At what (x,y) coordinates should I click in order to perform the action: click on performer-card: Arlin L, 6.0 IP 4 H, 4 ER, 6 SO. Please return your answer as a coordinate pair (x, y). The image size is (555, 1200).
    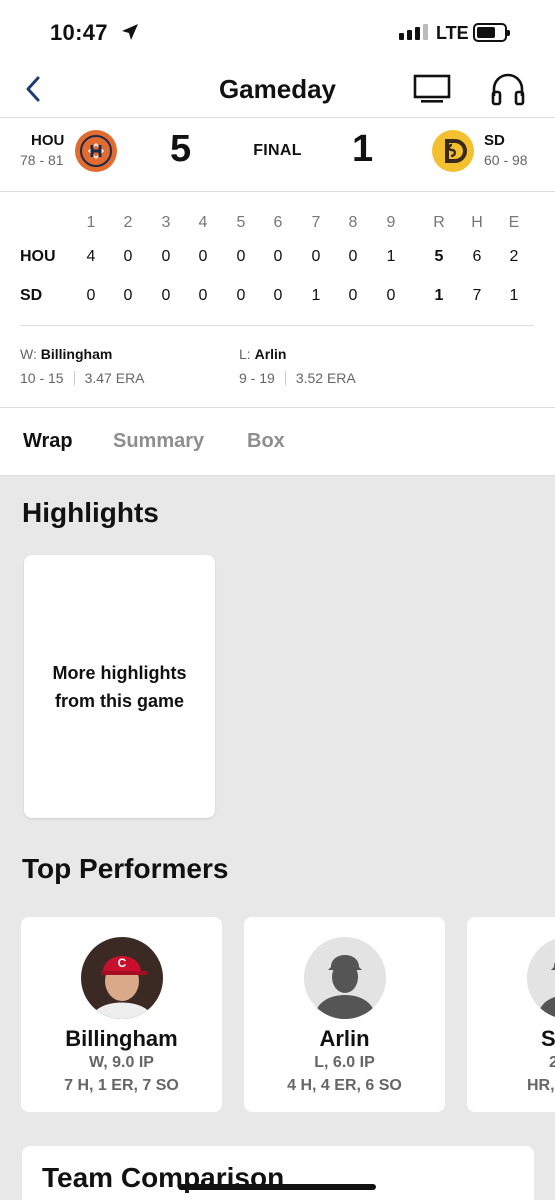
    Looking at the image, I should click on (344, 1014).